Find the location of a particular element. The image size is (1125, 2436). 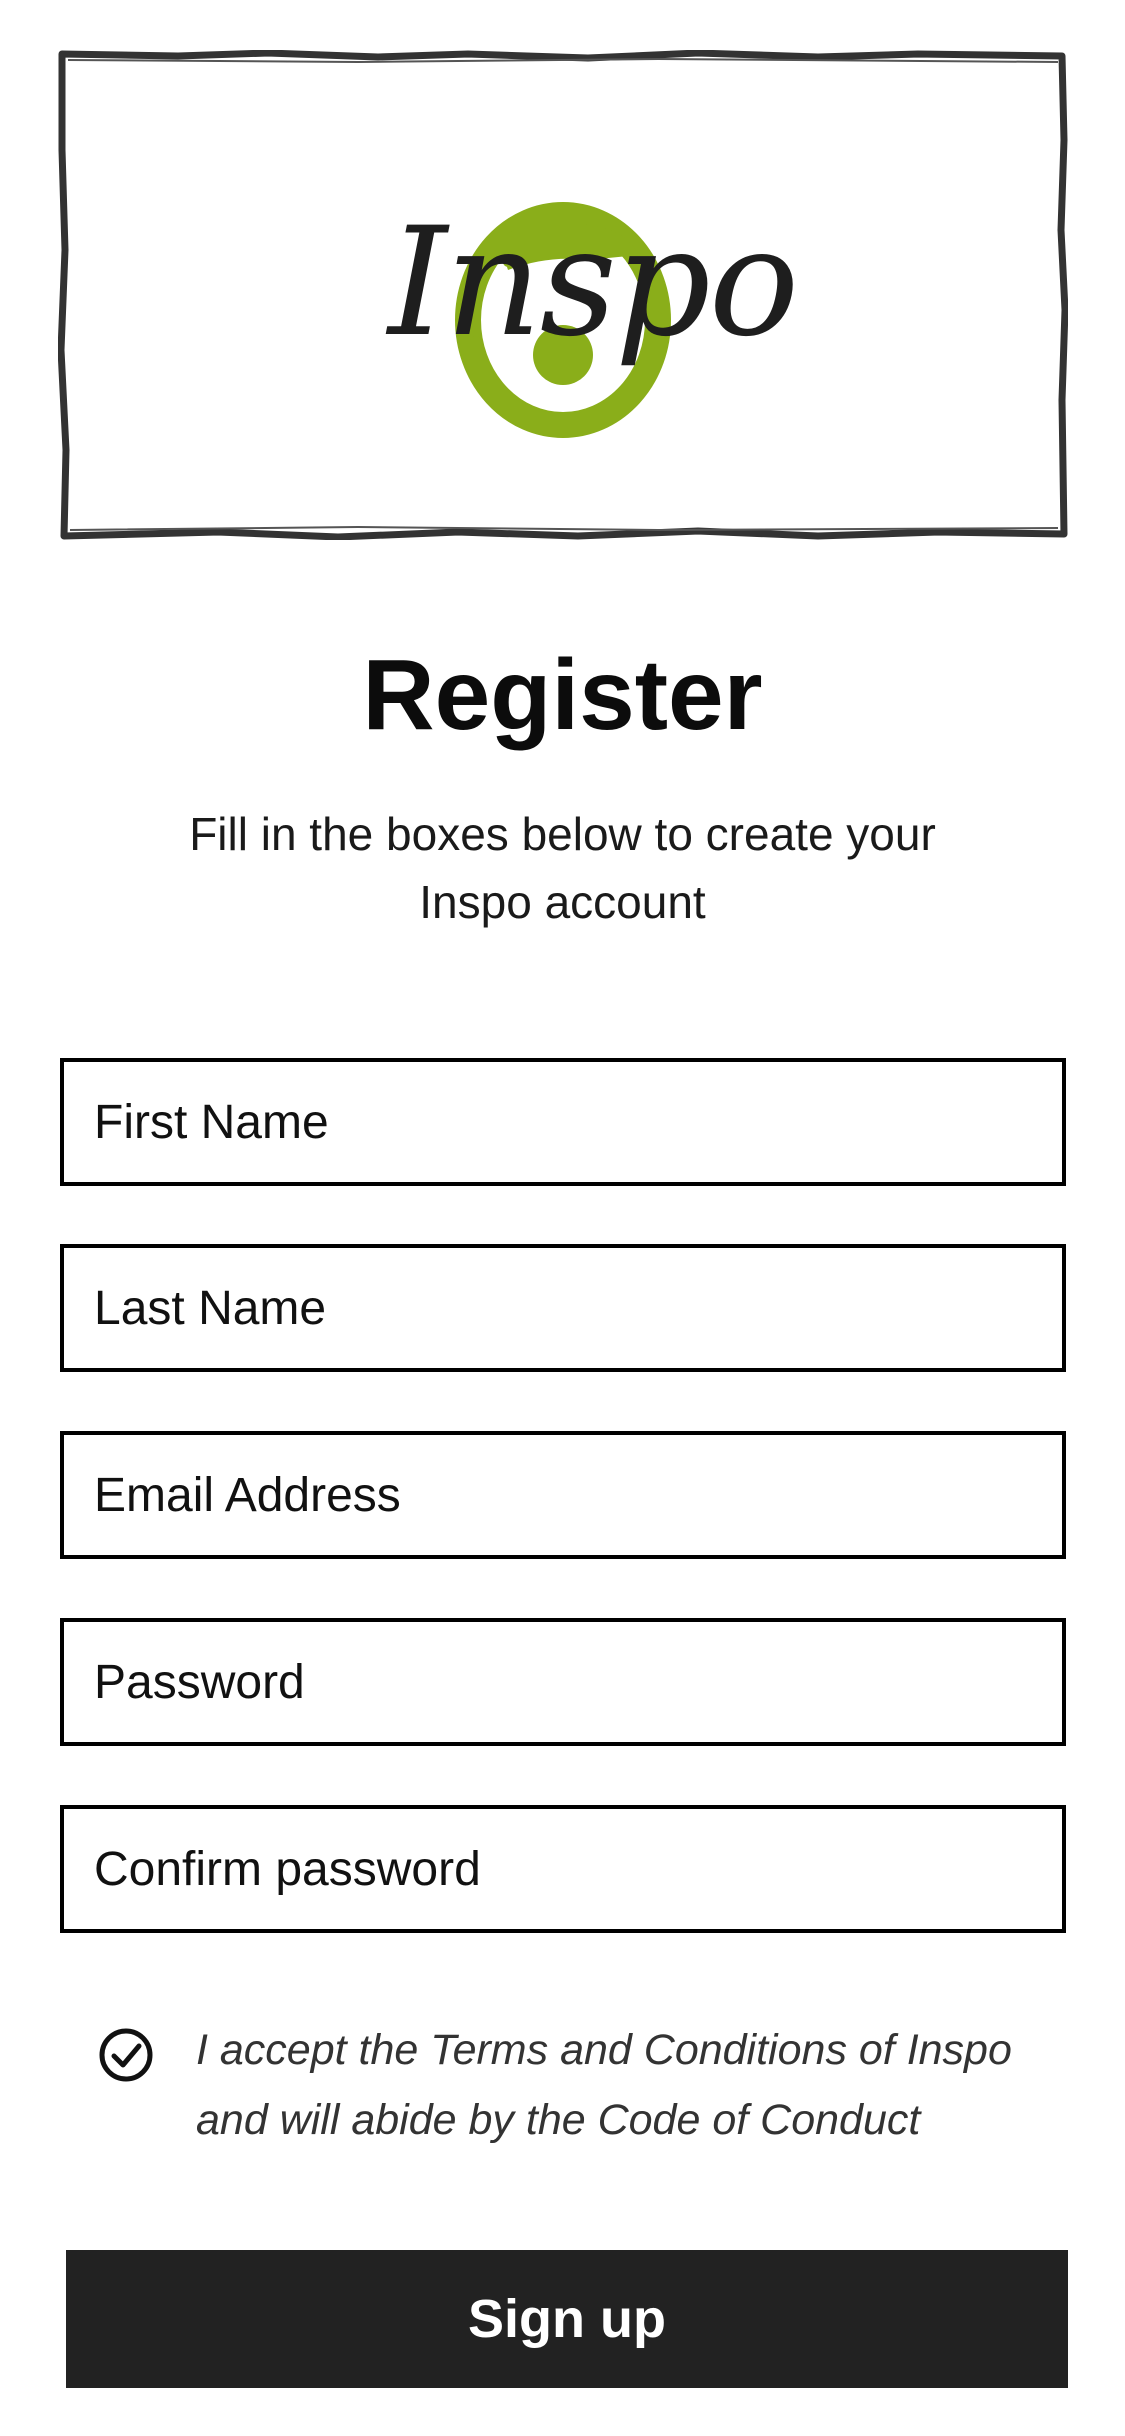

last-name-field is located at coordinates (563, 1308).